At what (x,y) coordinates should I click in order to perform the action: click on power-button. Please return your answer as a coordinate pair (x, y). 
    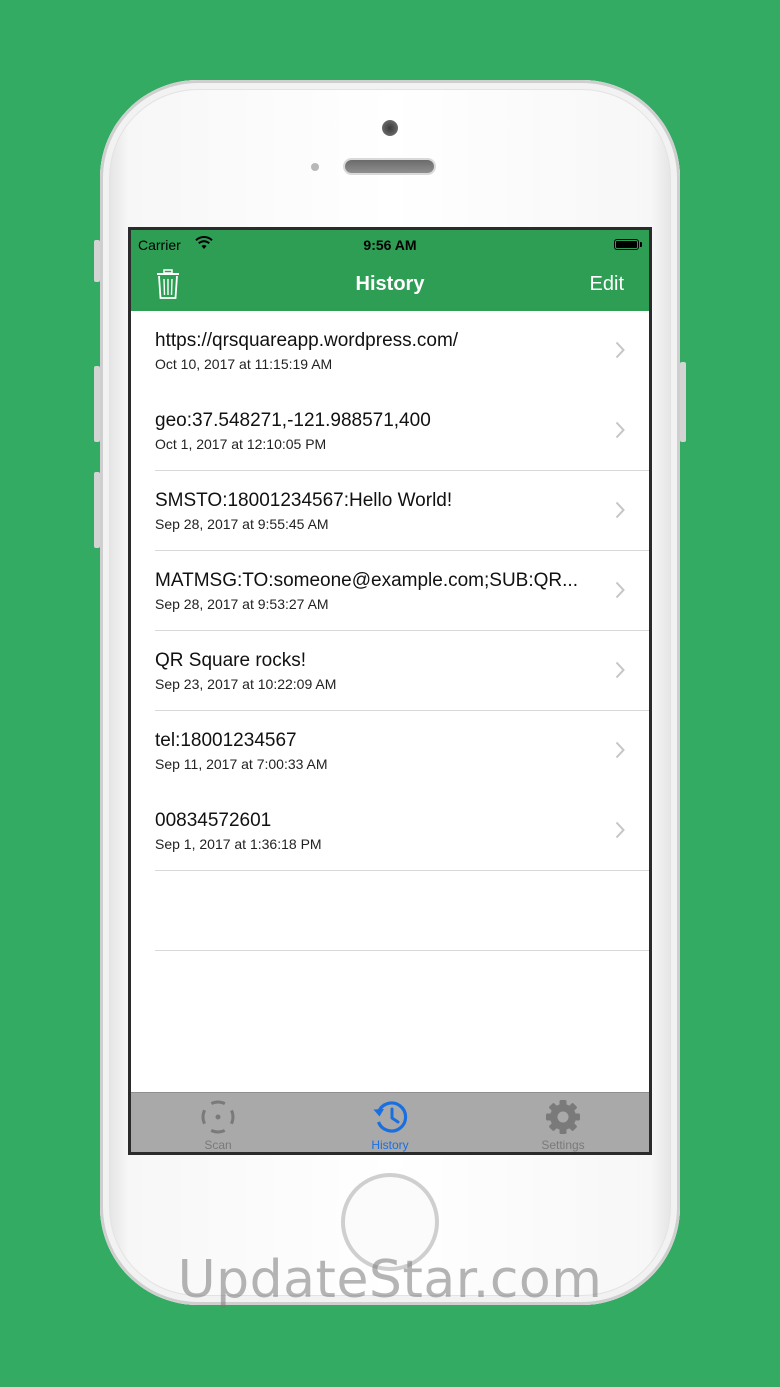
    Looking at the image, I should click on (683, 402).